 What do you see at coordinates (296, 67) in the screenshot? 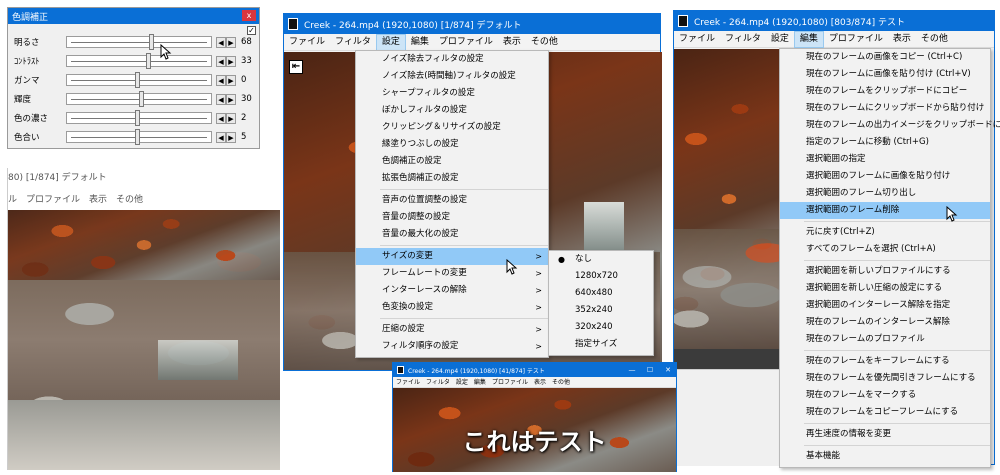
I see `go-to-start-icon: ⇤` at bounding box center [296, 67].